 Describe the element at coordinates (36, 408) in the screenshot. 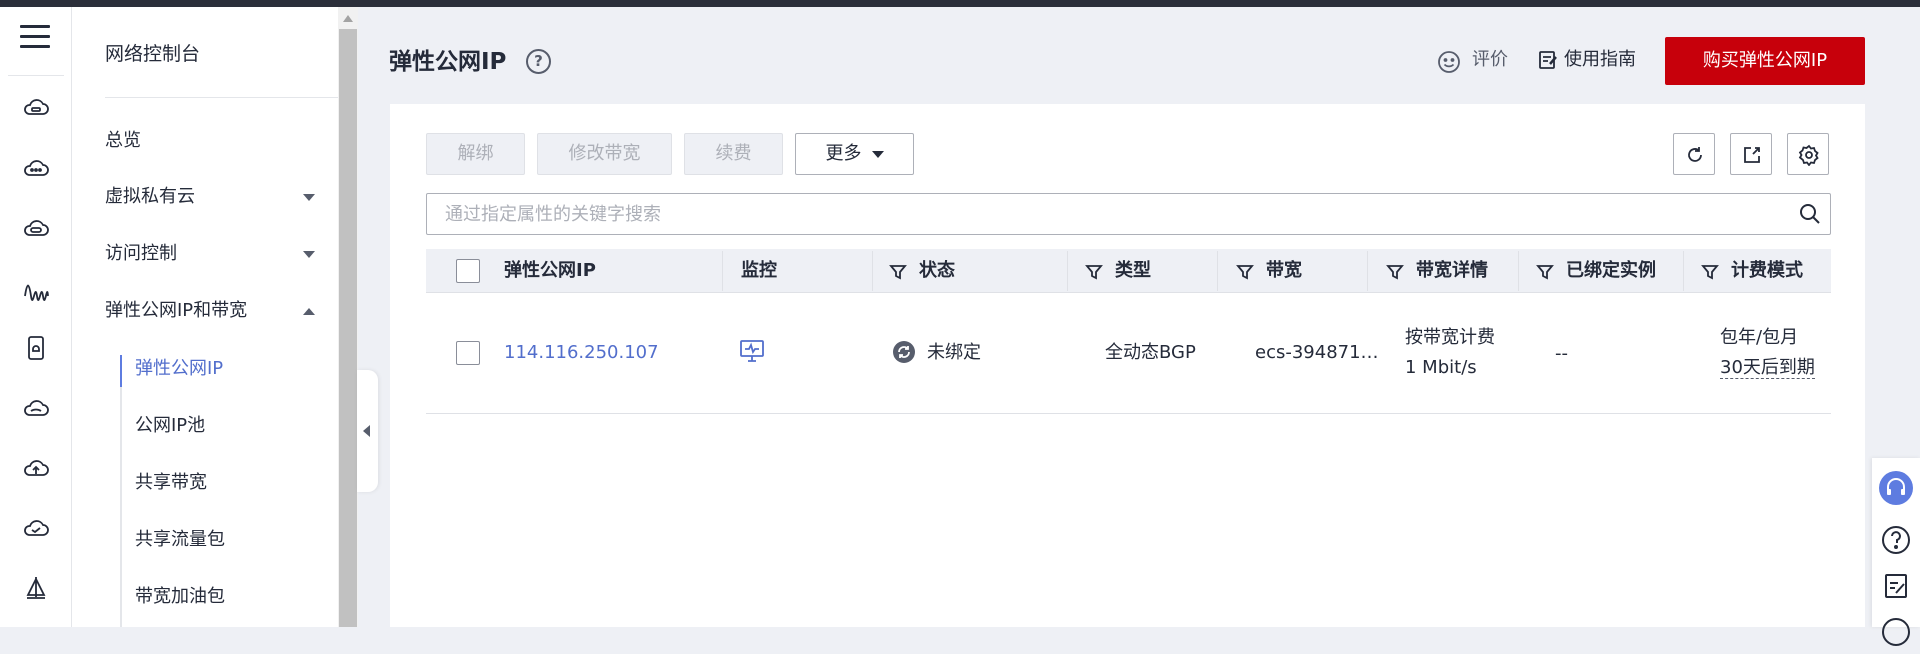

I see `cloud-icon` at that location.